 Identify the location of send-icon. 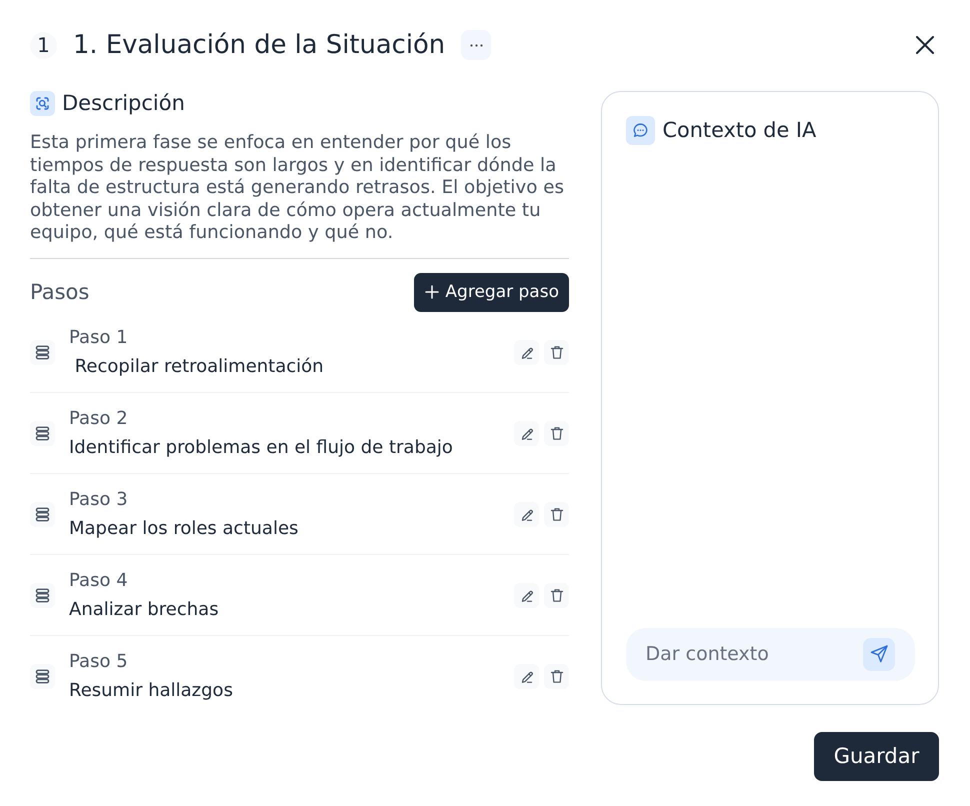
(878, 654).